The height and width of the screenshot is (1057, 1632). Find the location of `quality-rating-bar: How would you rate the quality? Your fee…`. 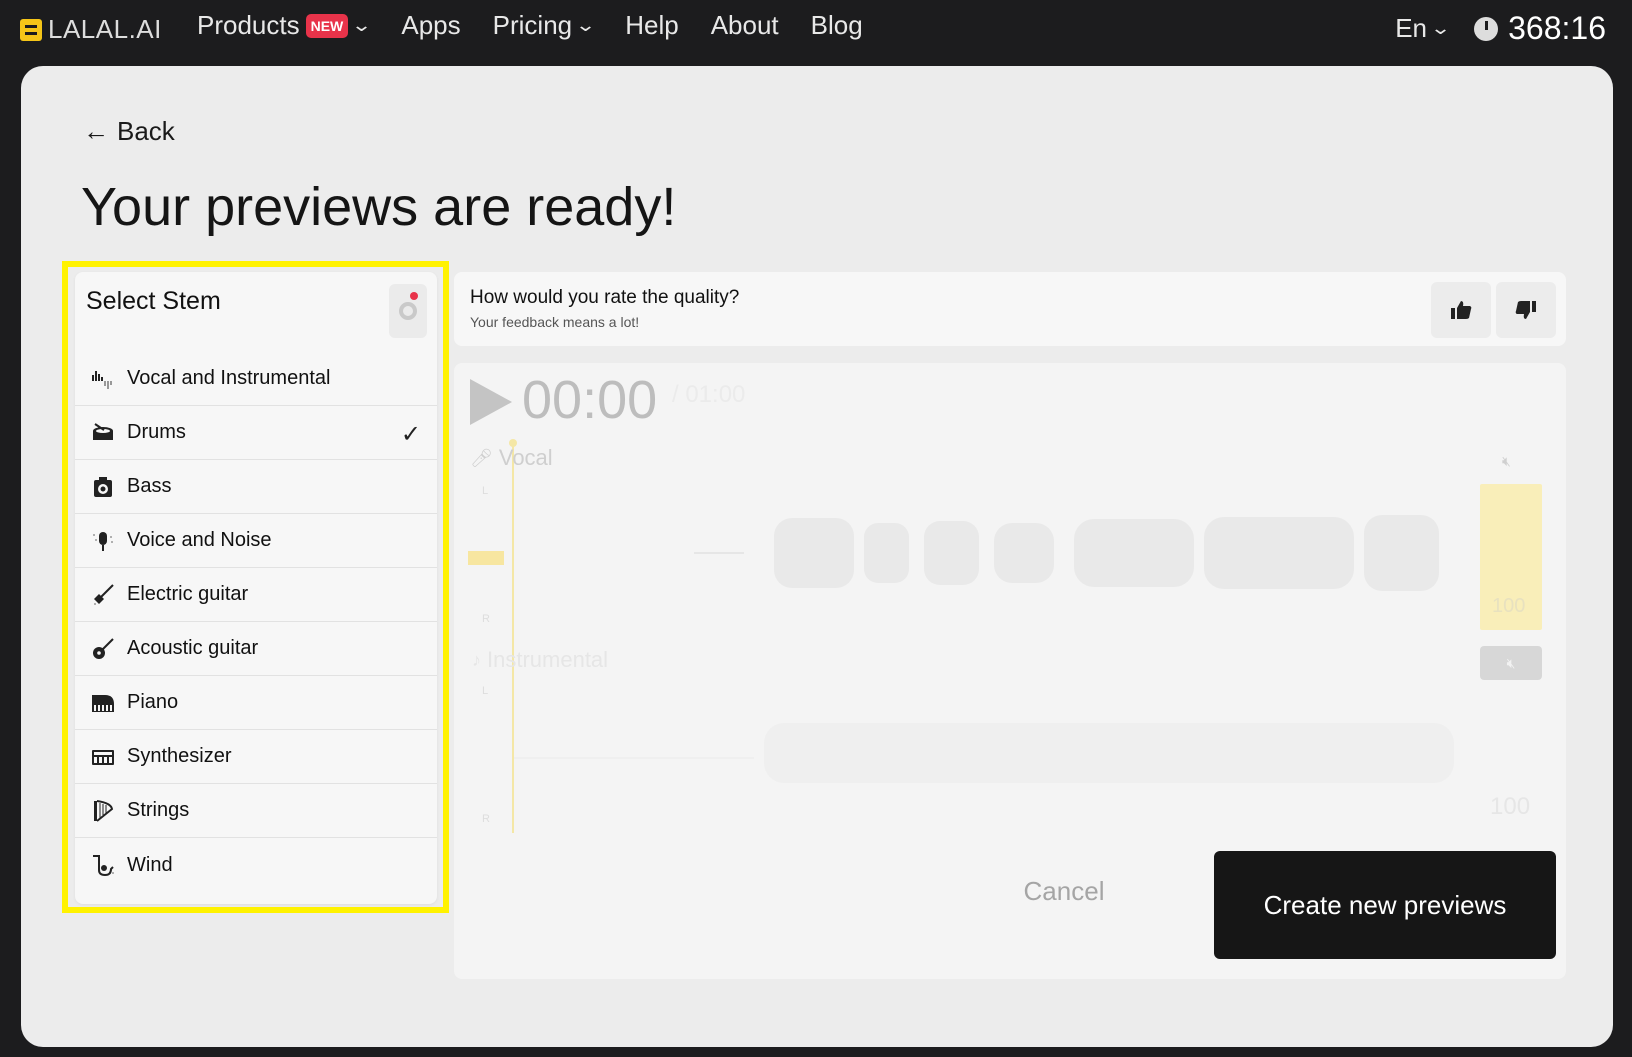

quality-rating-bar: How would you rate the quality? Your fee… is located at coordinates (1010, 309).